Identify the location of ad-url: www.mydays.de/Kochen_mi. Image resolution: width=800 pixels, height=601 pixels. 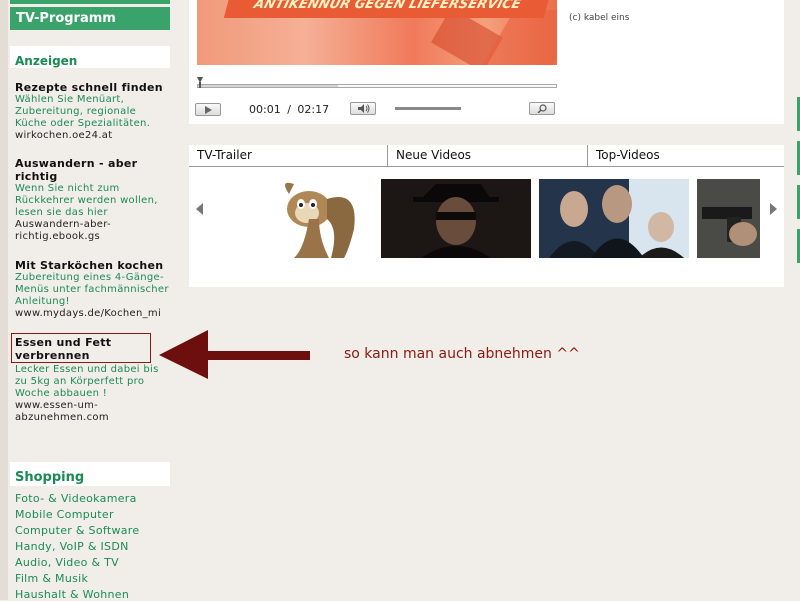
(95, 314).